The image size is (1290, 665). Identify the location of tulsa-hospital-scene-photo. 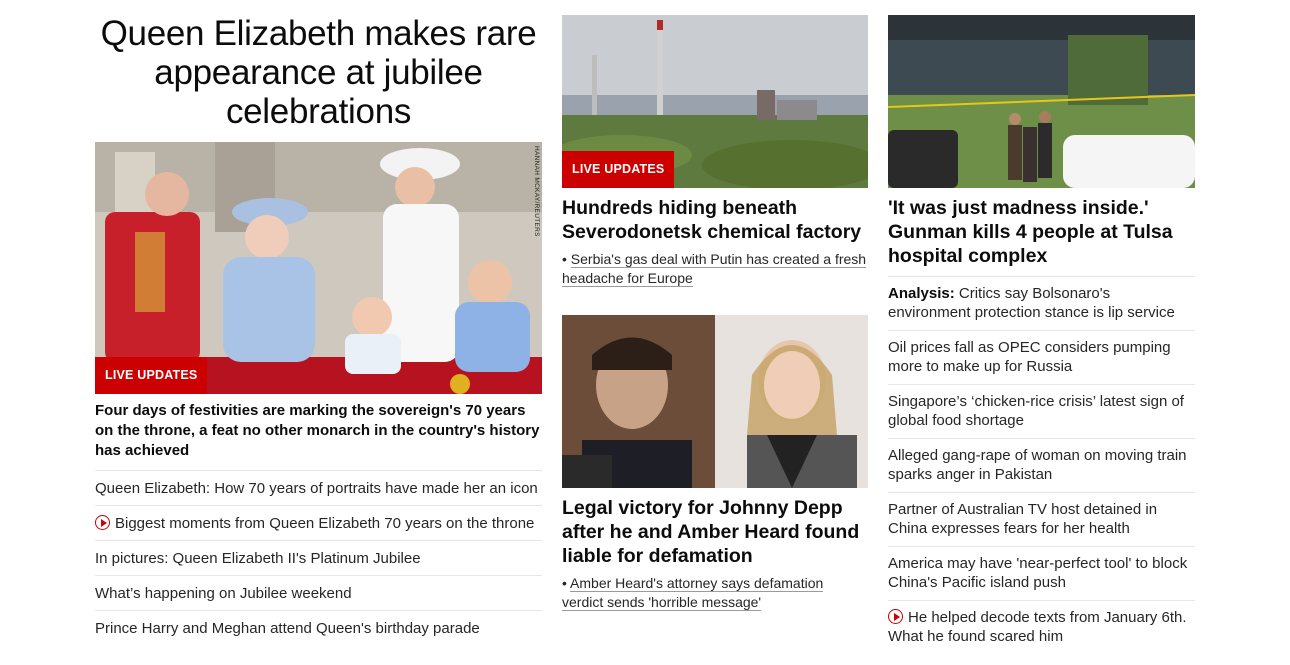
(1041, 101).